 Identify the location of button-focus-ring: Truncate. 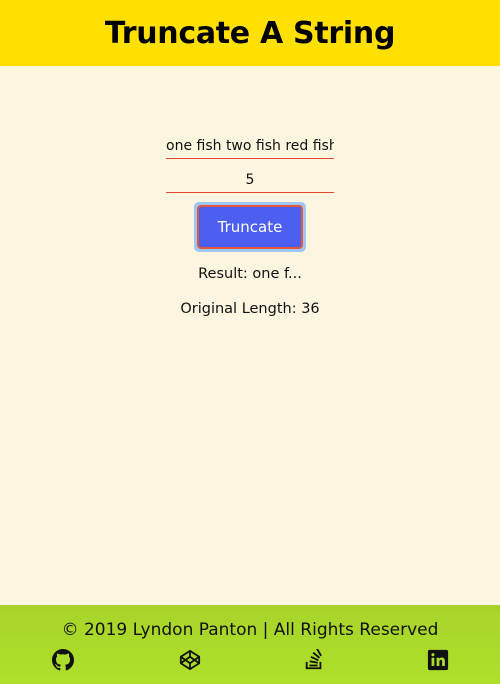
(250, 227).